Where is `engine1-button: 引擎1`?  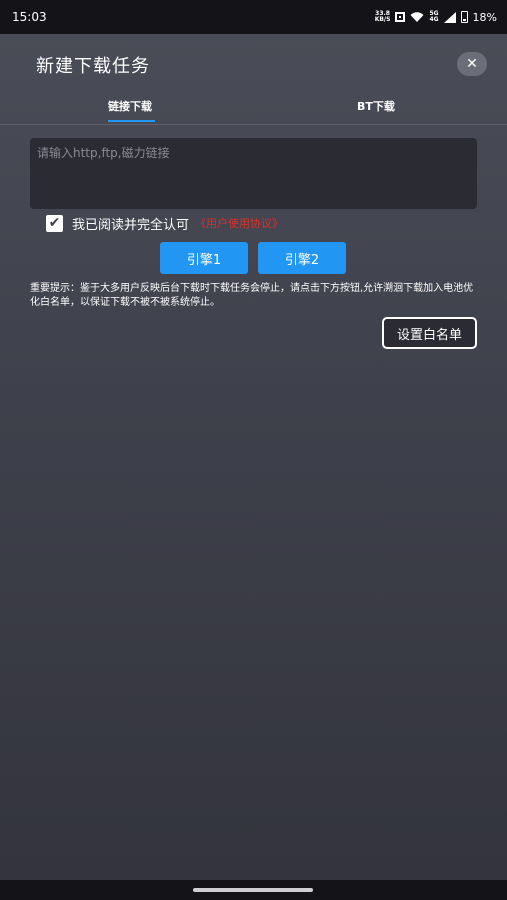
engine1-button: 引擎1 is located at coordinates (204, 258).